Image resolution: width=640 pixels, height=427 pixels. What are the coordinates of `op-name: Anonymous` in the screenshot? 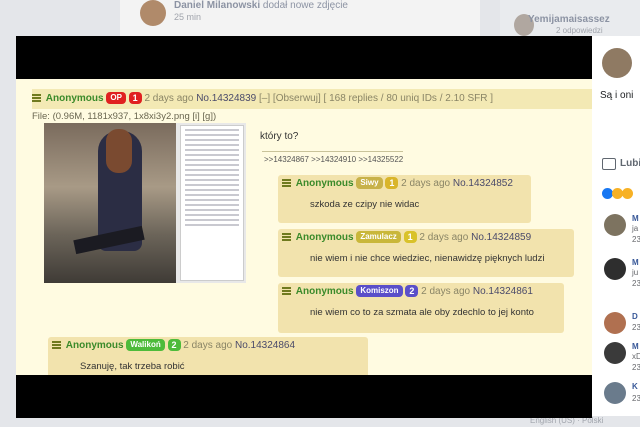 It's located at (74, 98).